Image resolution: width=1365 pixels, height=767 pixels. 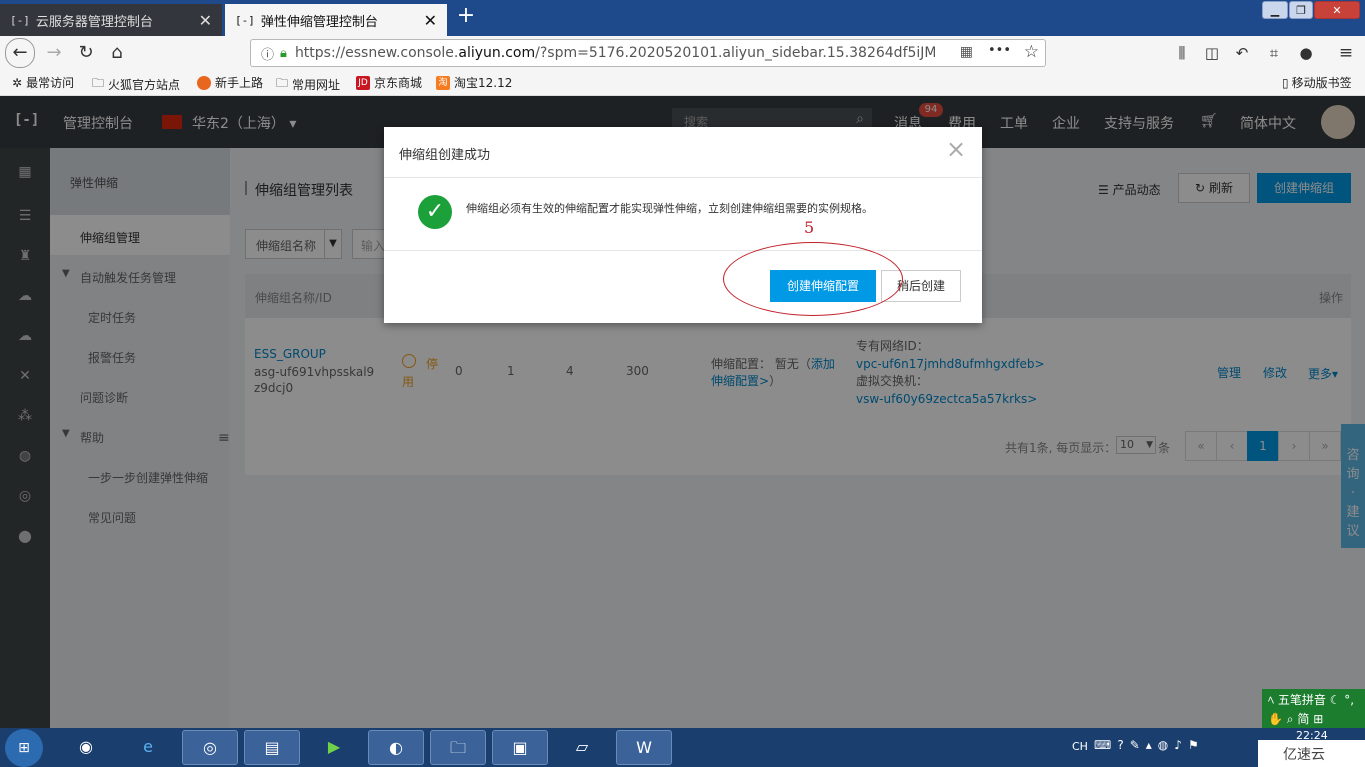 I want to click on browser-tab-strip: [-] 云服务器管理控制台 ✕ [-] 弹性伸缩管理控制台 ✕ + ▁ ❐ ✕, so click(x=682, y=18).